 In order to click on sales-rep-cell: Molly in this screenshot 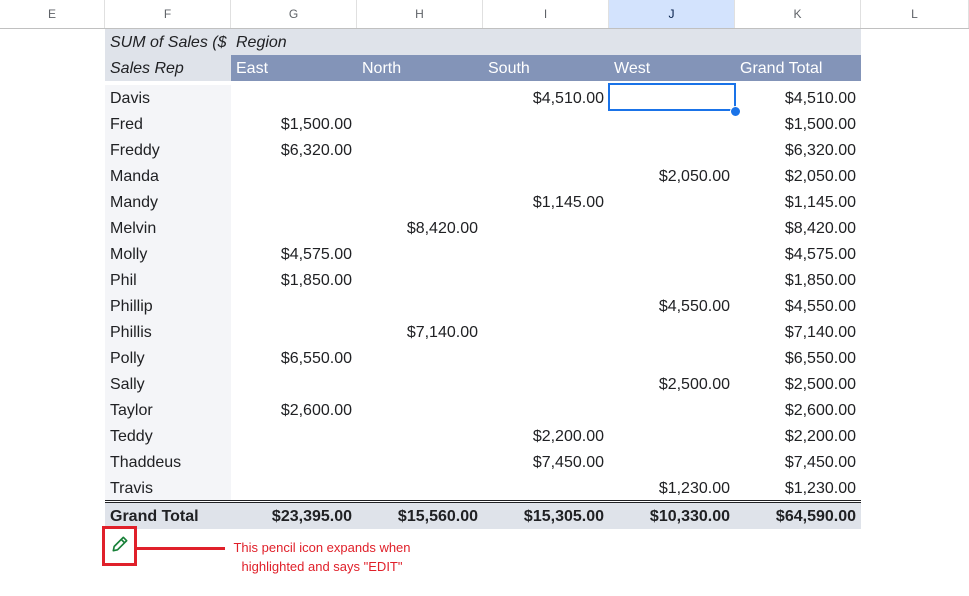, I will do `click(168, 254)`.